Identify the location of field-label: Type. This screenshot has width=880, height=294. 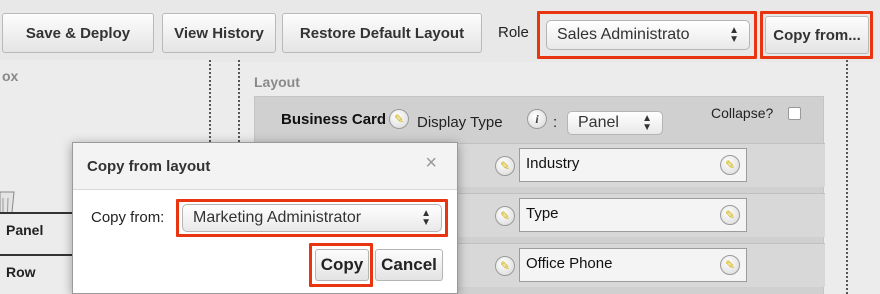
(542, 213).